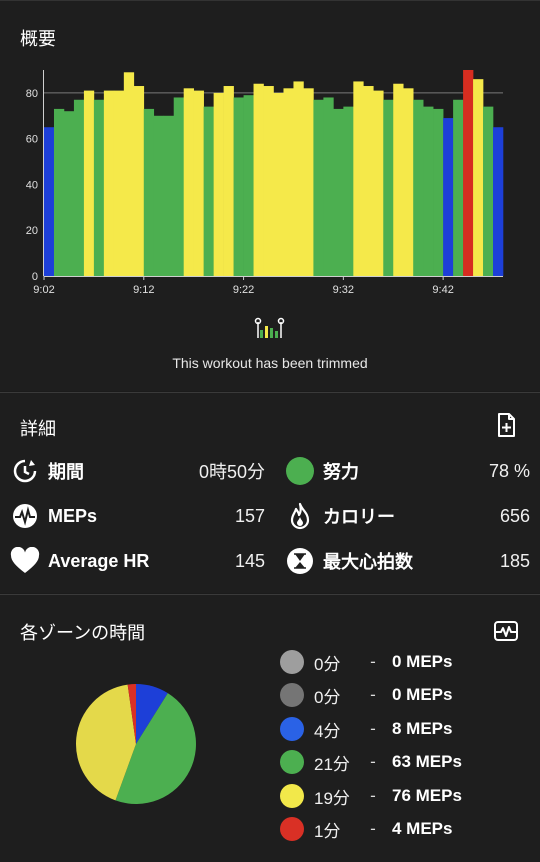 This screenshot has height=862, width=540. Describe the element at coordinates (25, 516) in the screenshot. I see `meps-icon` at that location.